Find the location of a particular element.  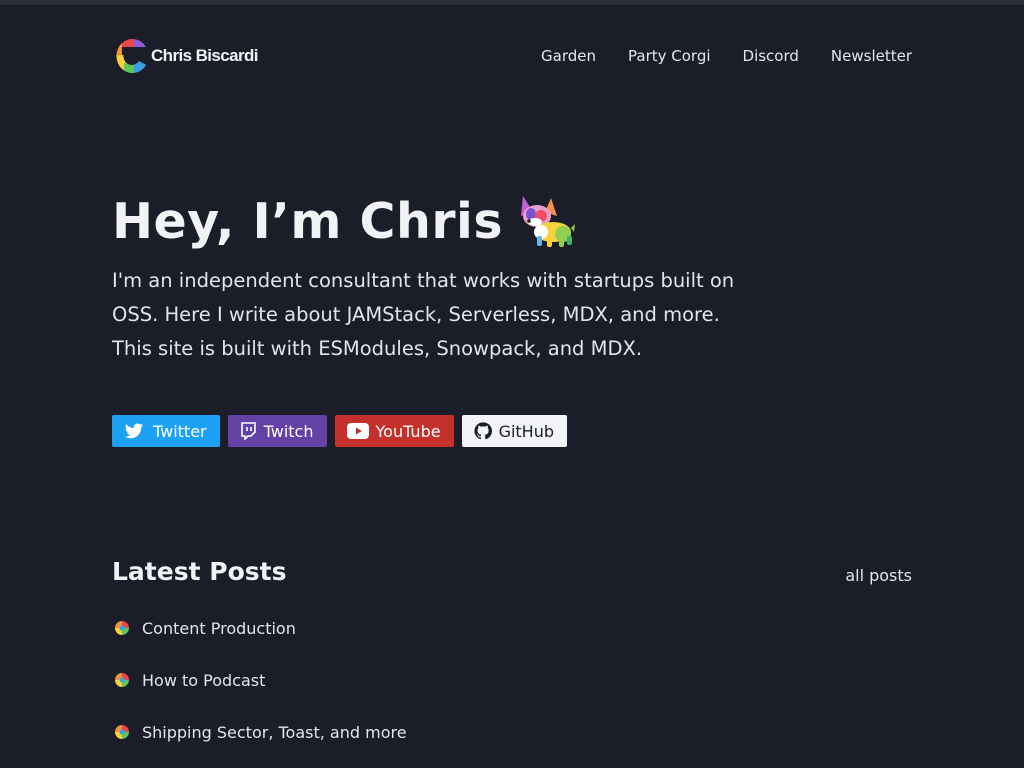

github-button: GitHub is located at coordinates (514, 431).